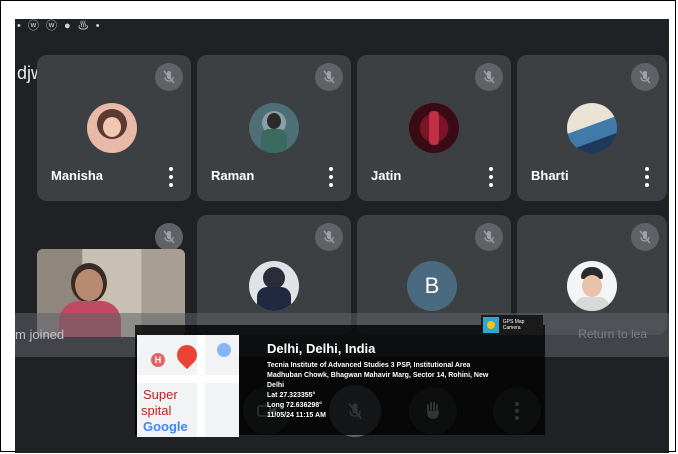 This screenshot has height=454, width=678. What do you see at coordinates (165, 426) in the screenshot?
I see `google-logo: Google` at bounding box center [165, 426].